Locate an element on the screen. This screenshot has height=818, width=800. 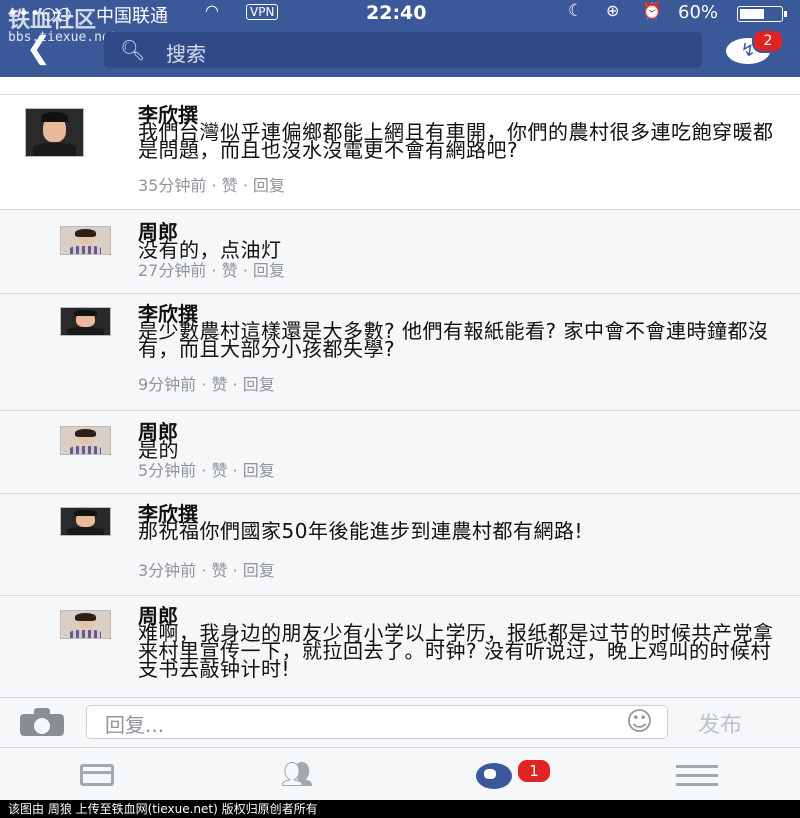
messenger-badge: 2 is located at coordinates (768, 41).